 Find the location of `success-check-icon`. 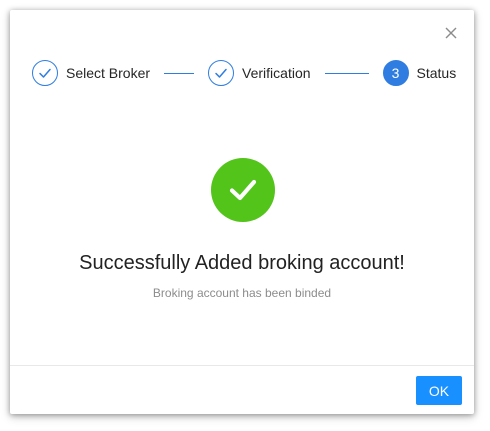

success-check-icon is located at coordinates (243, 190).